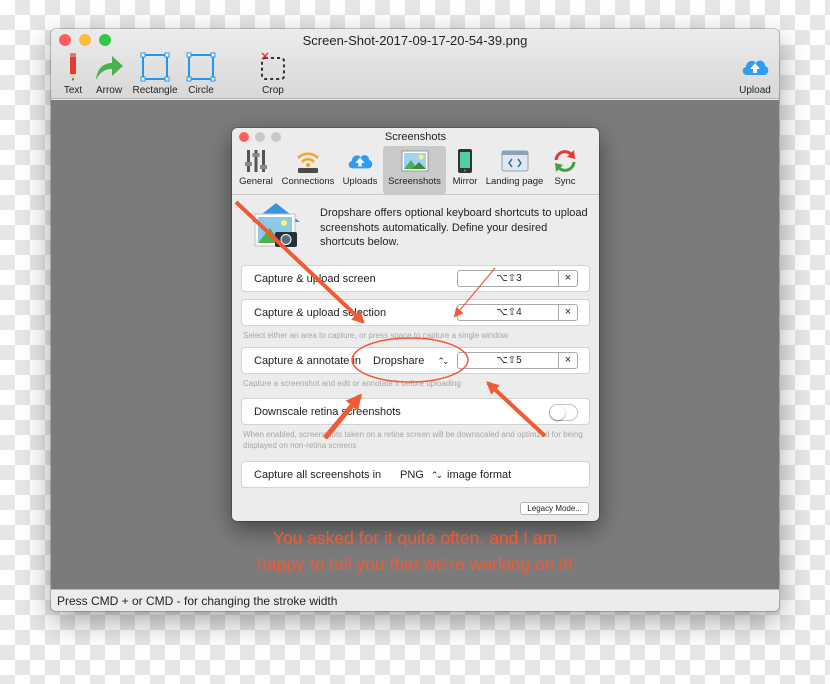 This screenshot has height=684, width=830. Describe the element at coordinates (390, 320) in the screenshot. I see `annotation-overlay` at that location.